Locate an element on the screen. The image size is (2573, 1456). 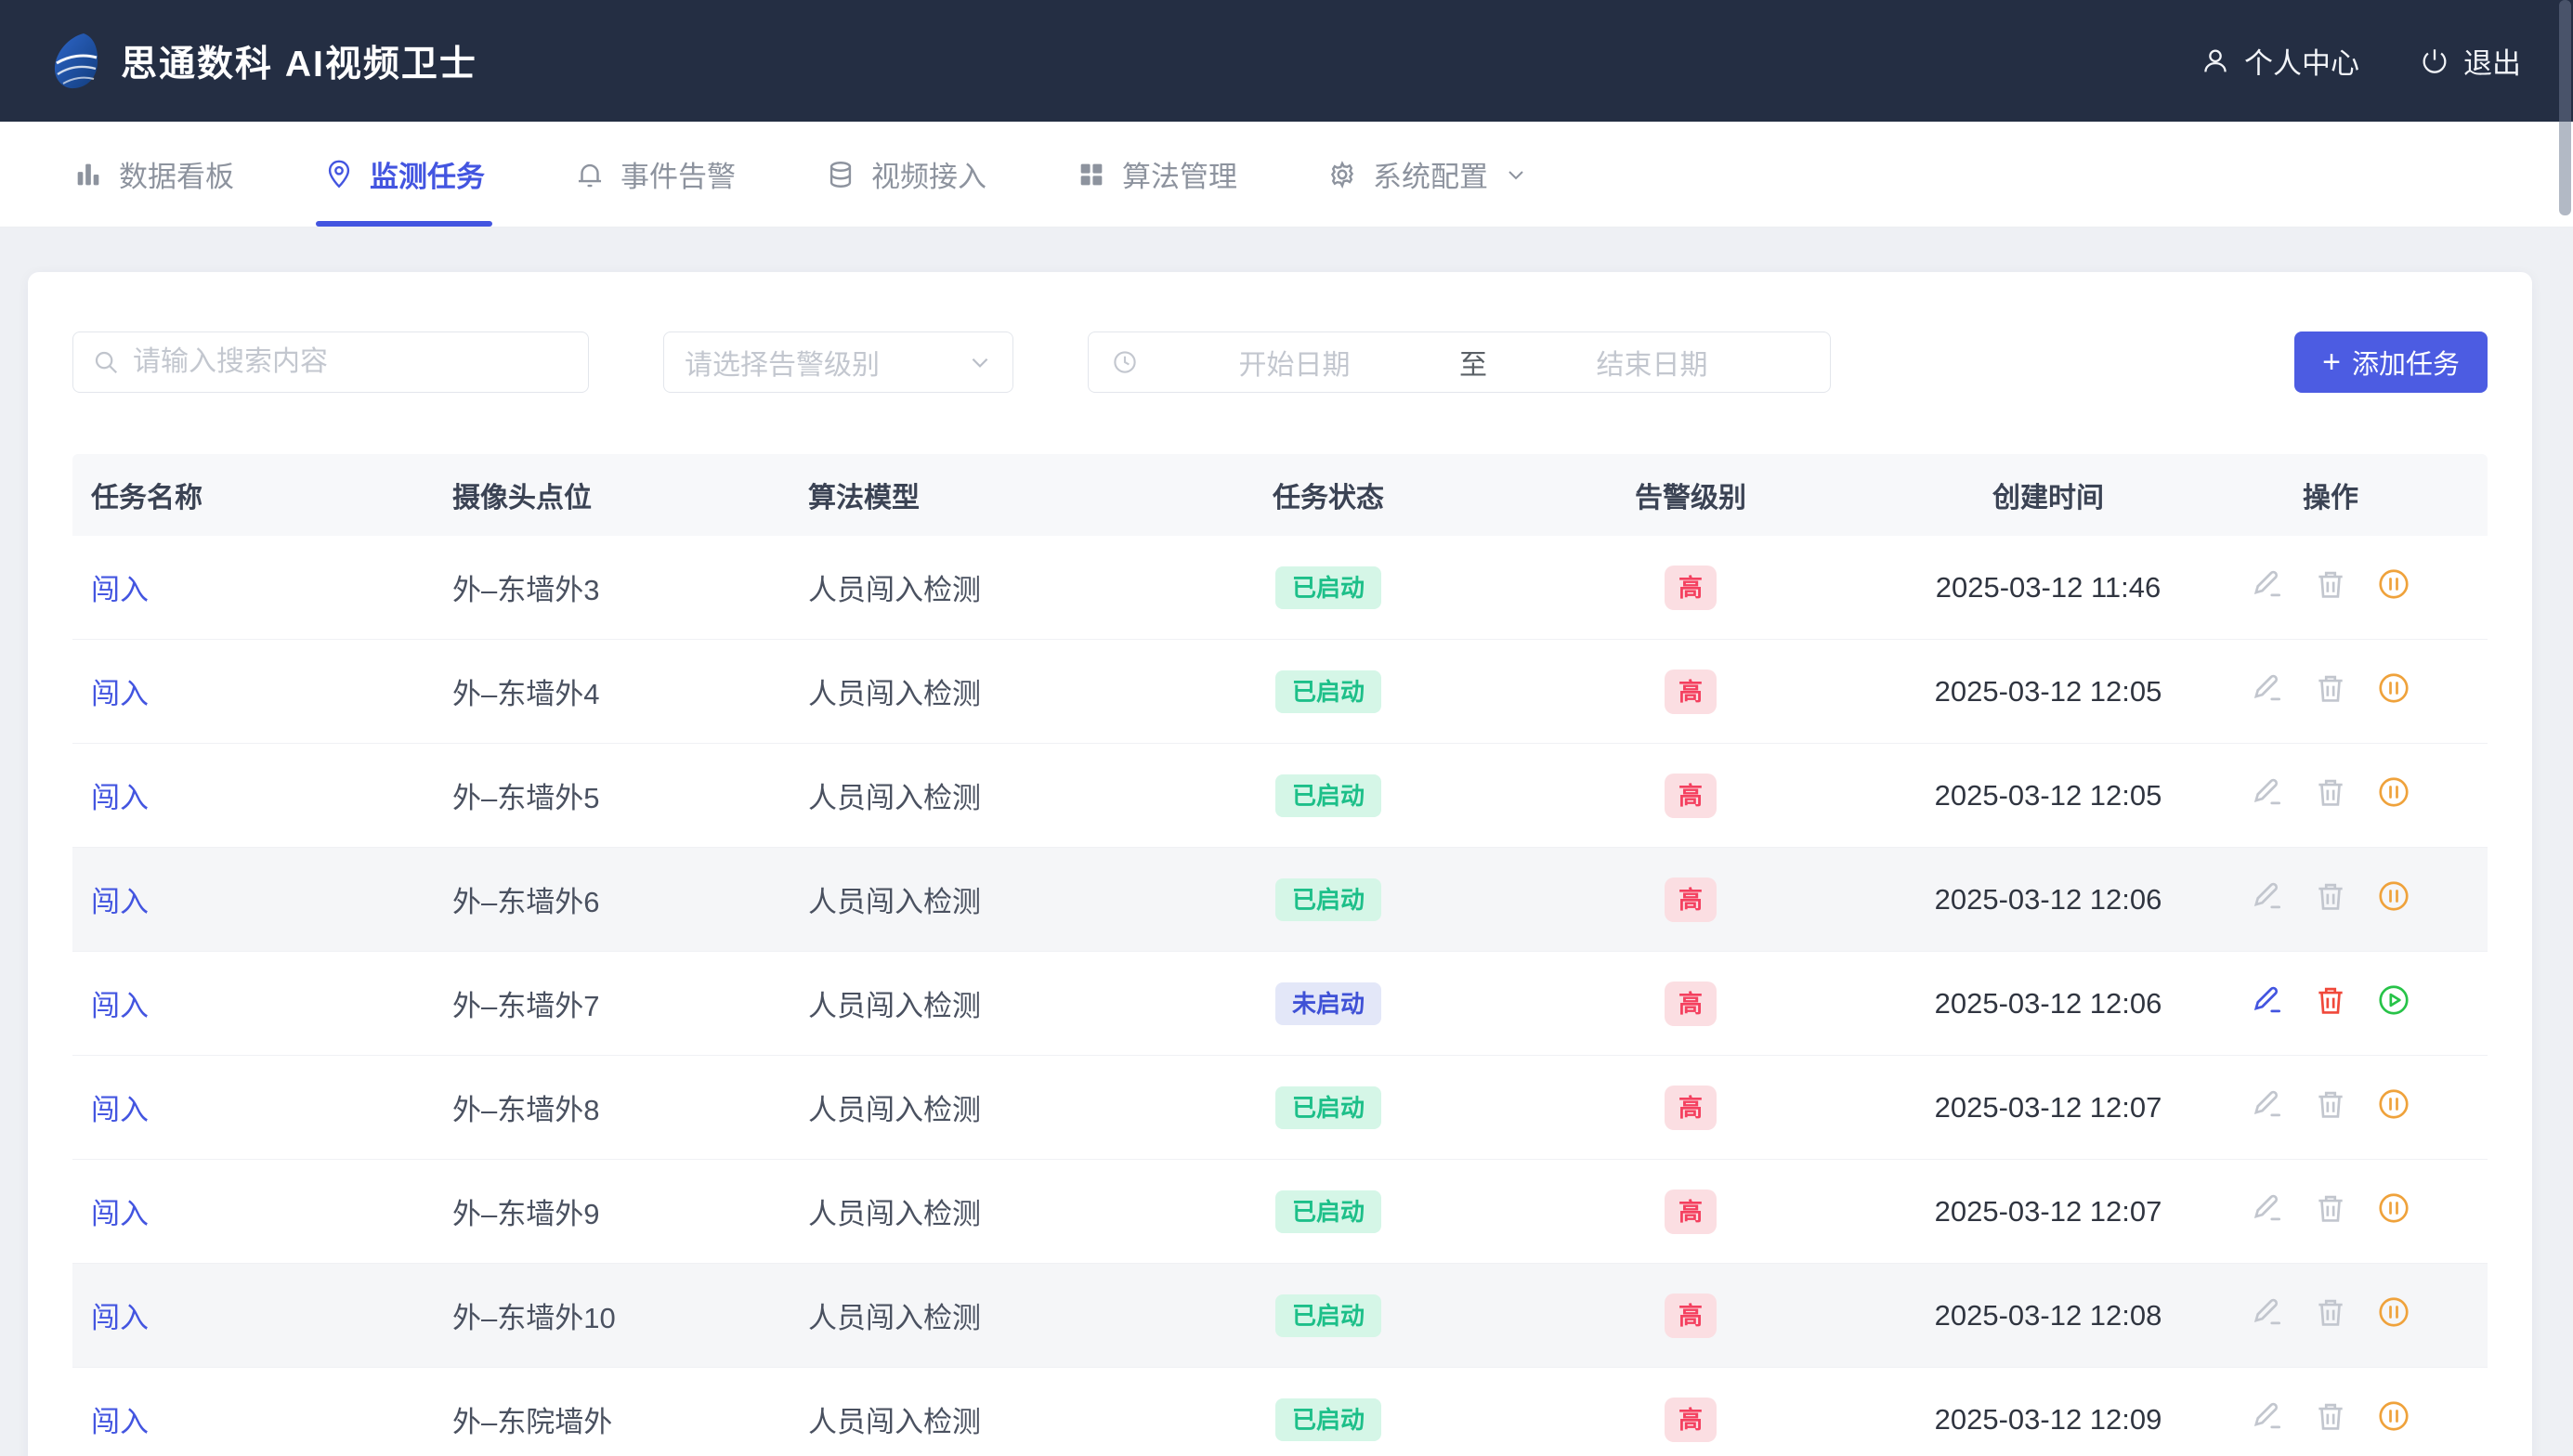
end-date-input: 结束日期 is located at coordinates (1652, 362).